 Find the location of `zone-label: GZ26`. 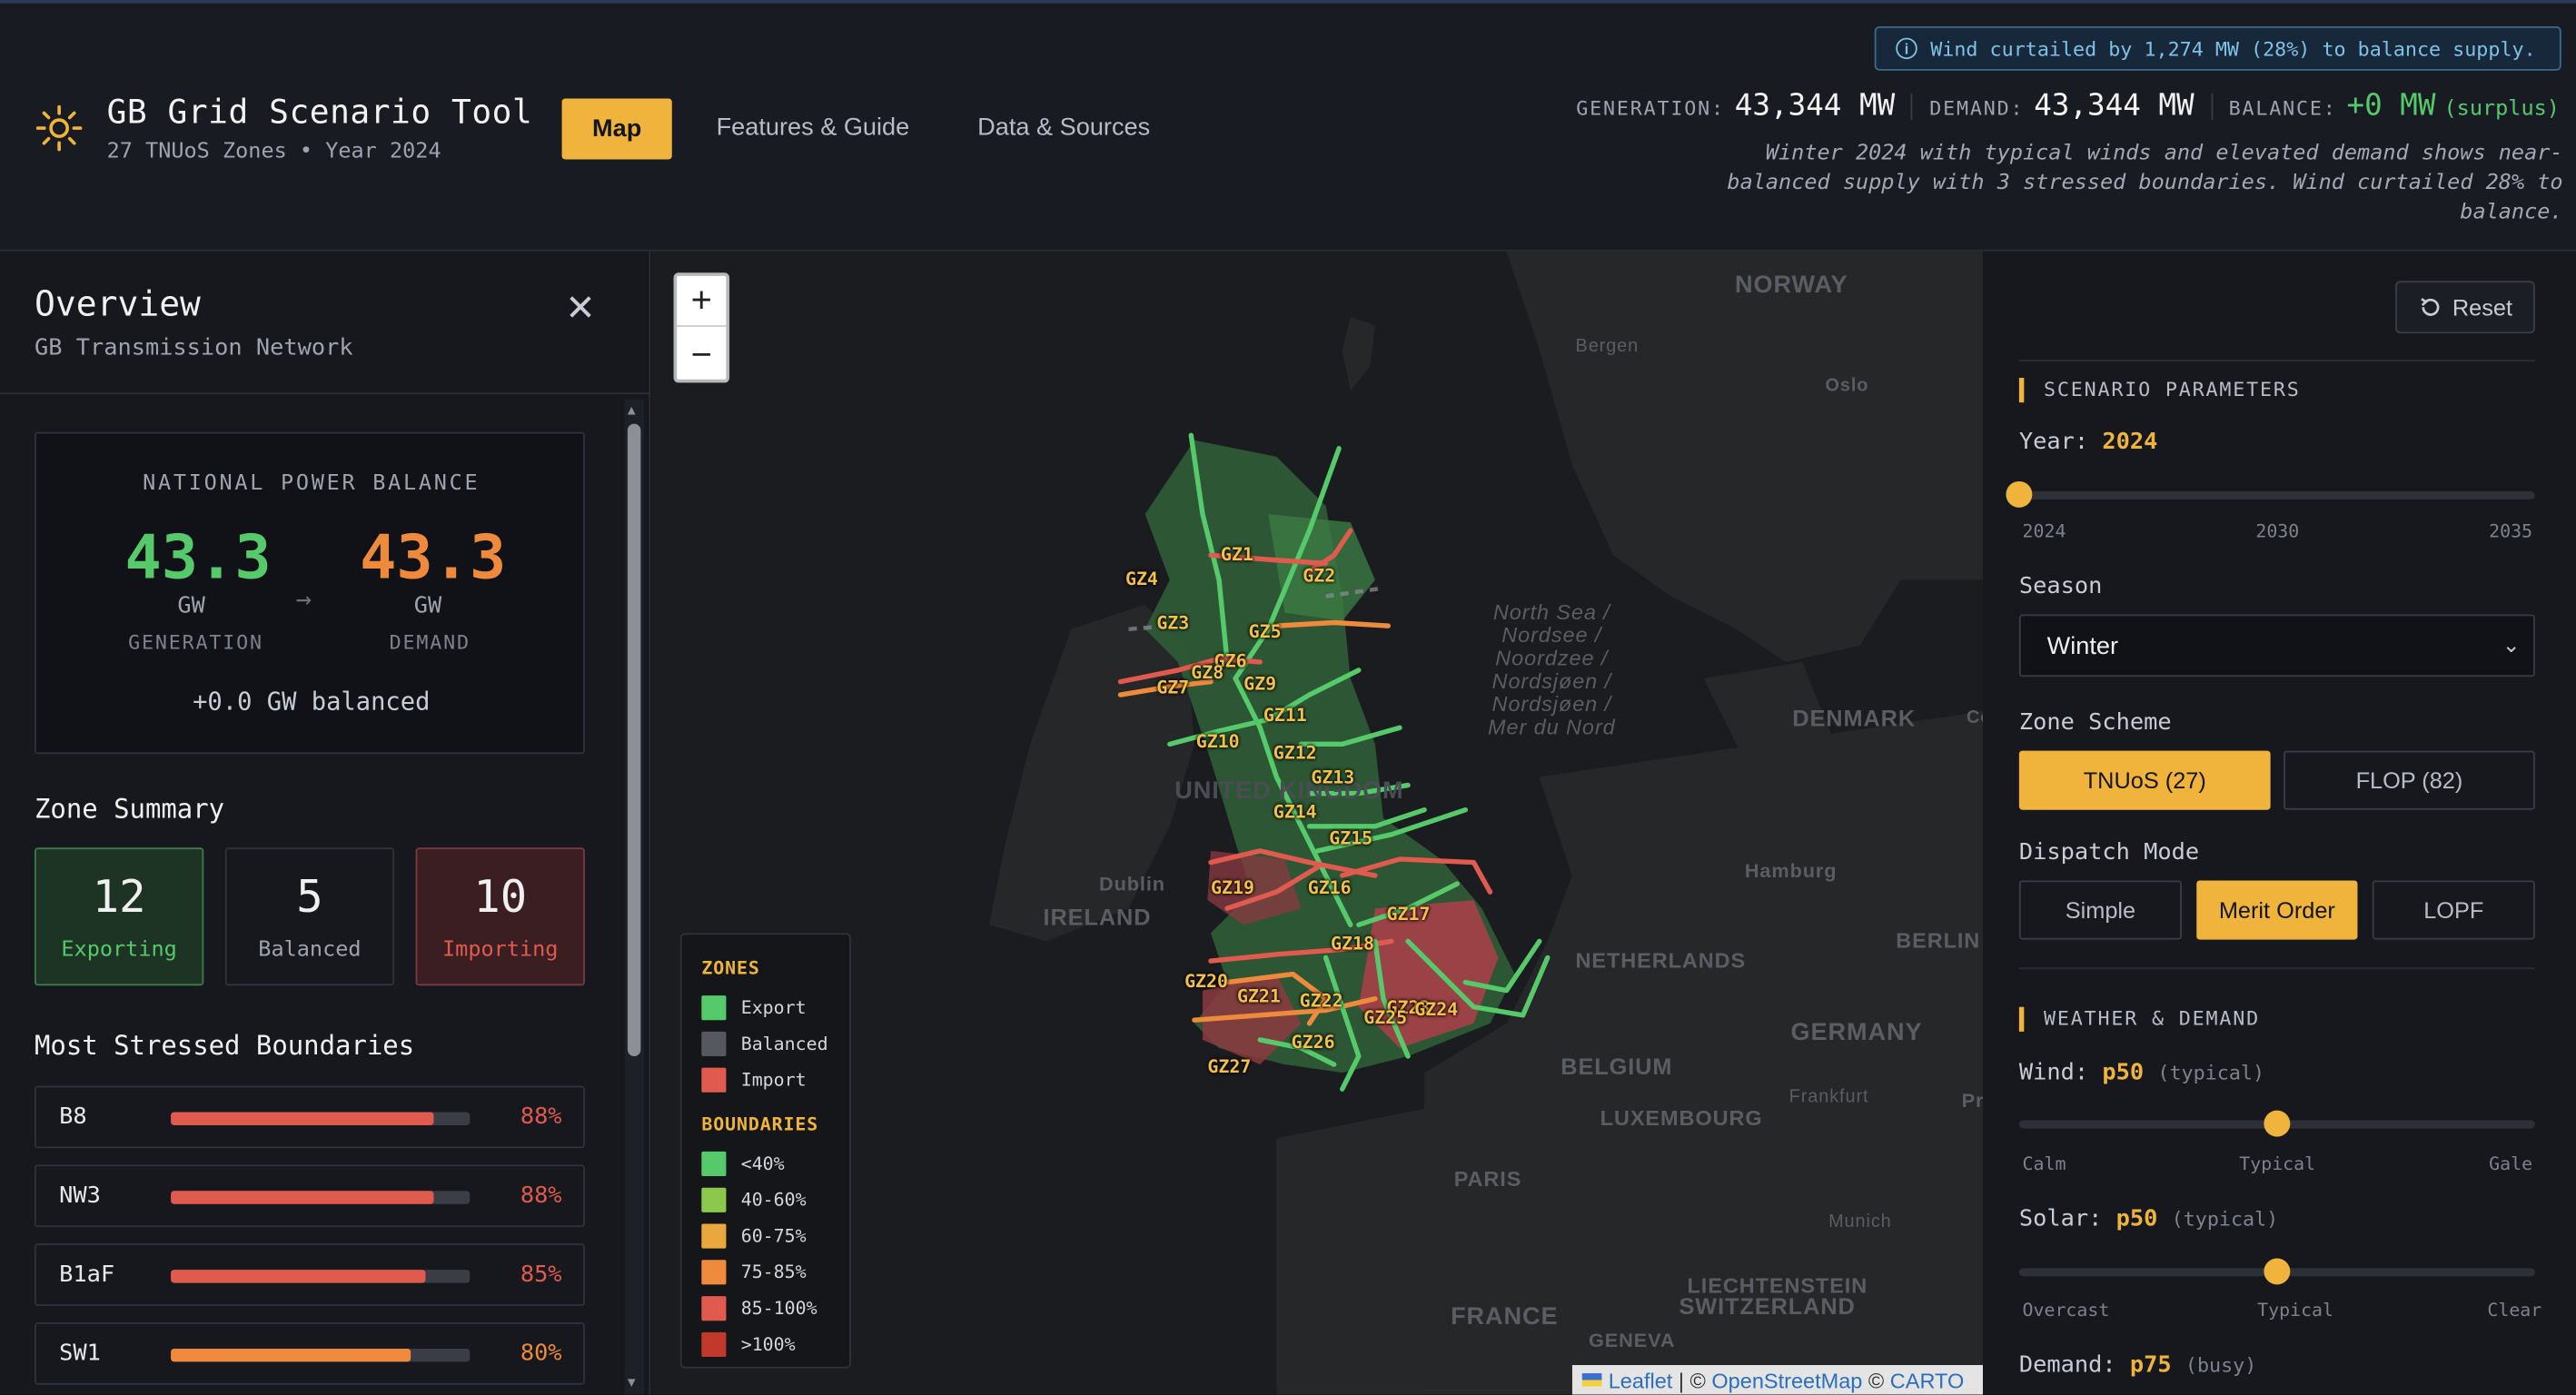

zone-label: GZ26 is located at coordinates (1313, 1043).